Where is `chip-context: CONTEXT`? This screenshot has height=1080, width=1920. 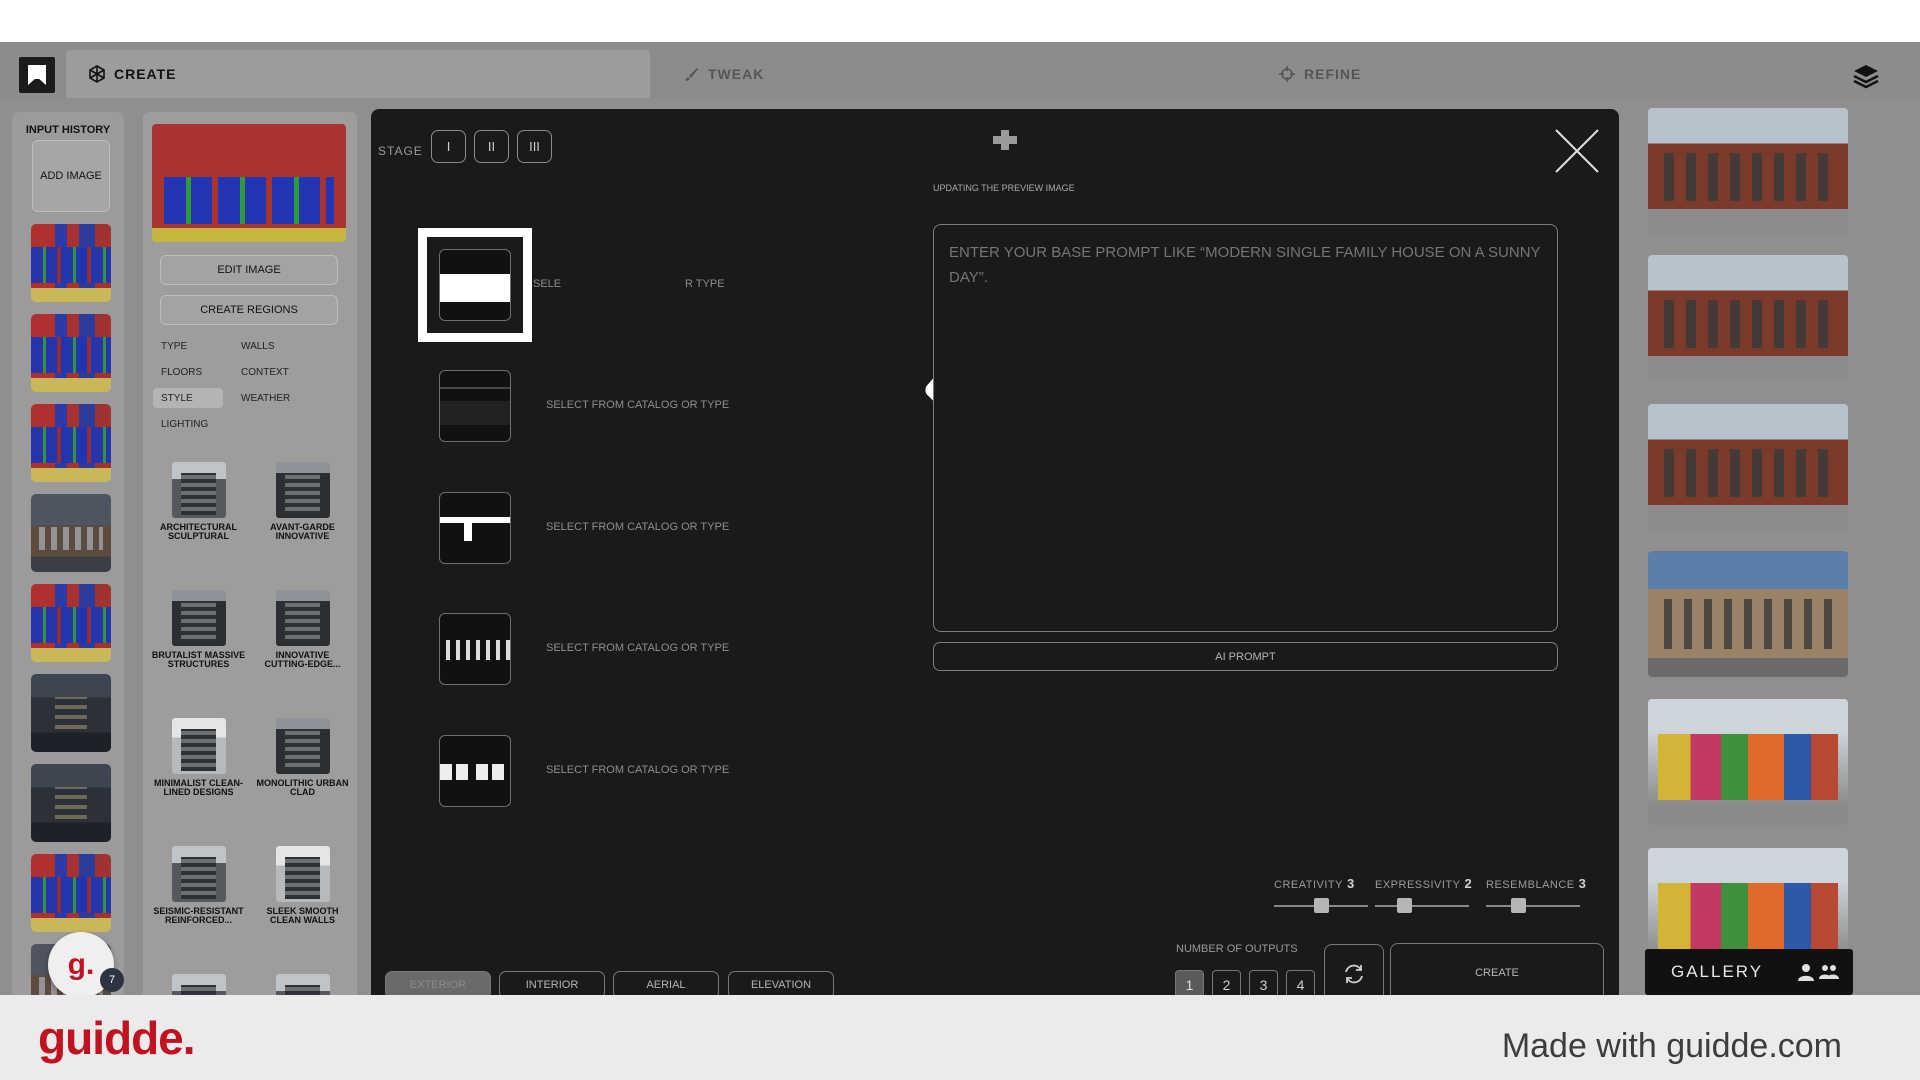 chip-context: CONTEXT is located at coordinates (265, 372).